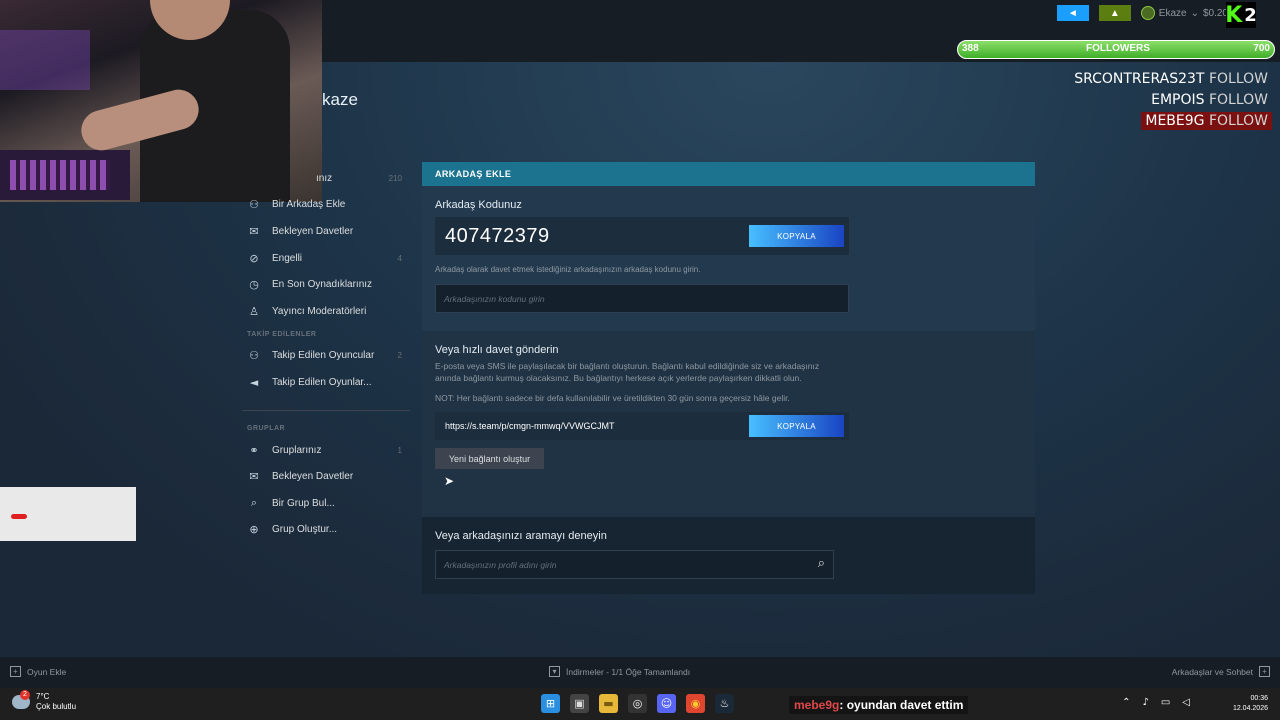 The image size is (1280, 720). I want to click on sidebar-item-add-friend: ⚇ Bir Arkadaş Ekle, so click(326, 205).